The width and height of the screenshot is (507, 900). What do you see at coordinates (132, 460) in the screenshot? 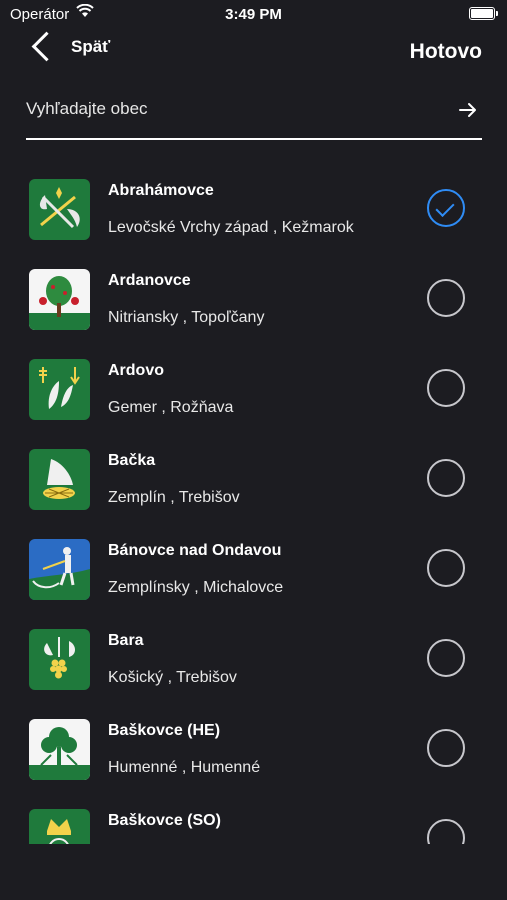
I see `municipality-name: Bačka` at bounding box center [132, 460].